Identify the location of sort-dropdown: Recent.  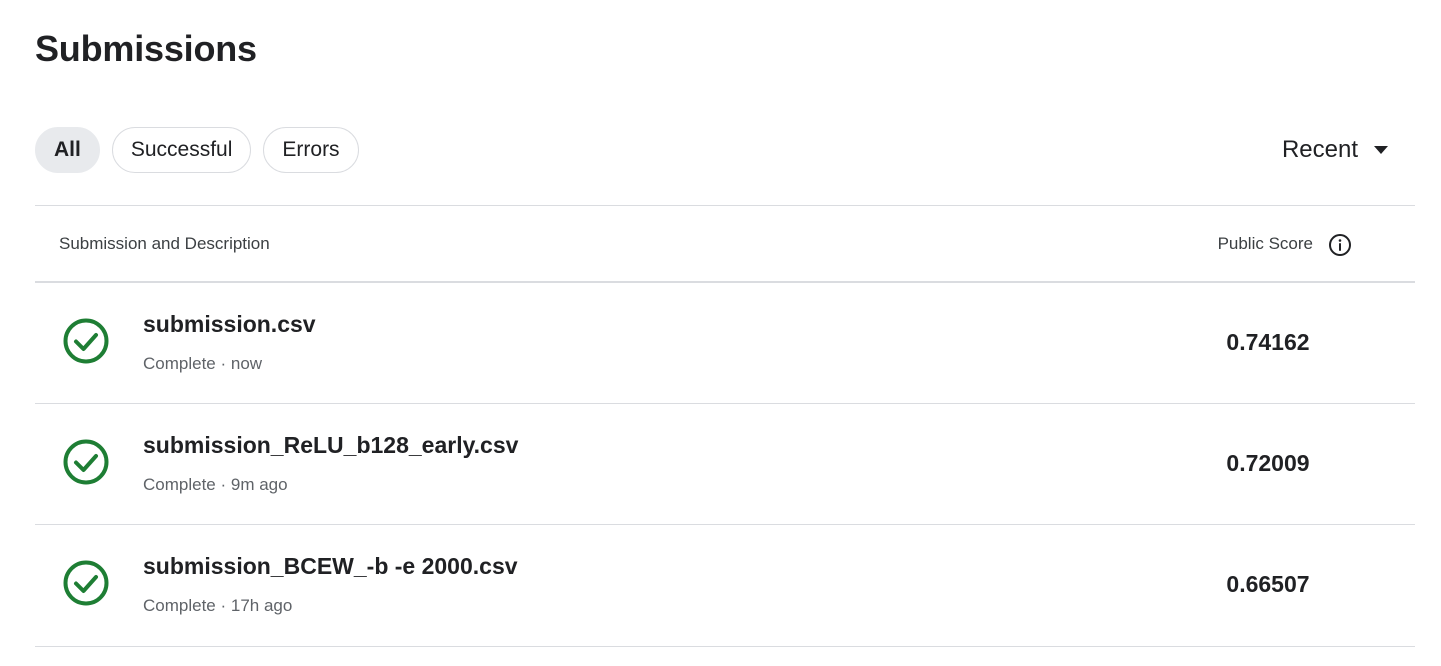
(1335, 150).